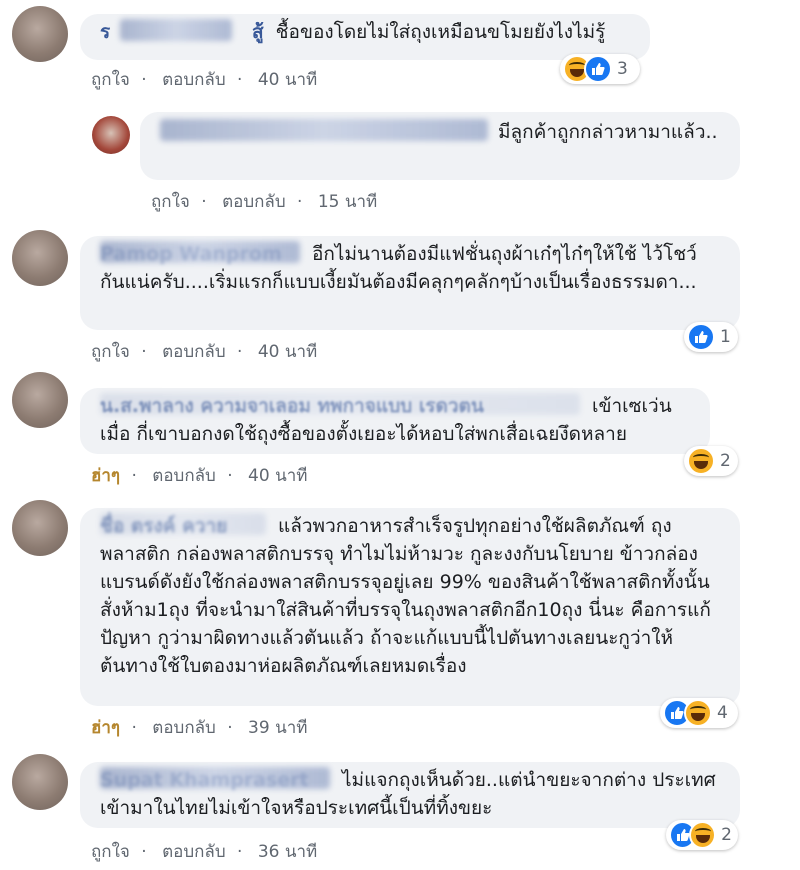 The image size is (800, 870). Describe the element at coordinates (173, 32) in the screenshot. I see `comment-author-name: ร` at that location.